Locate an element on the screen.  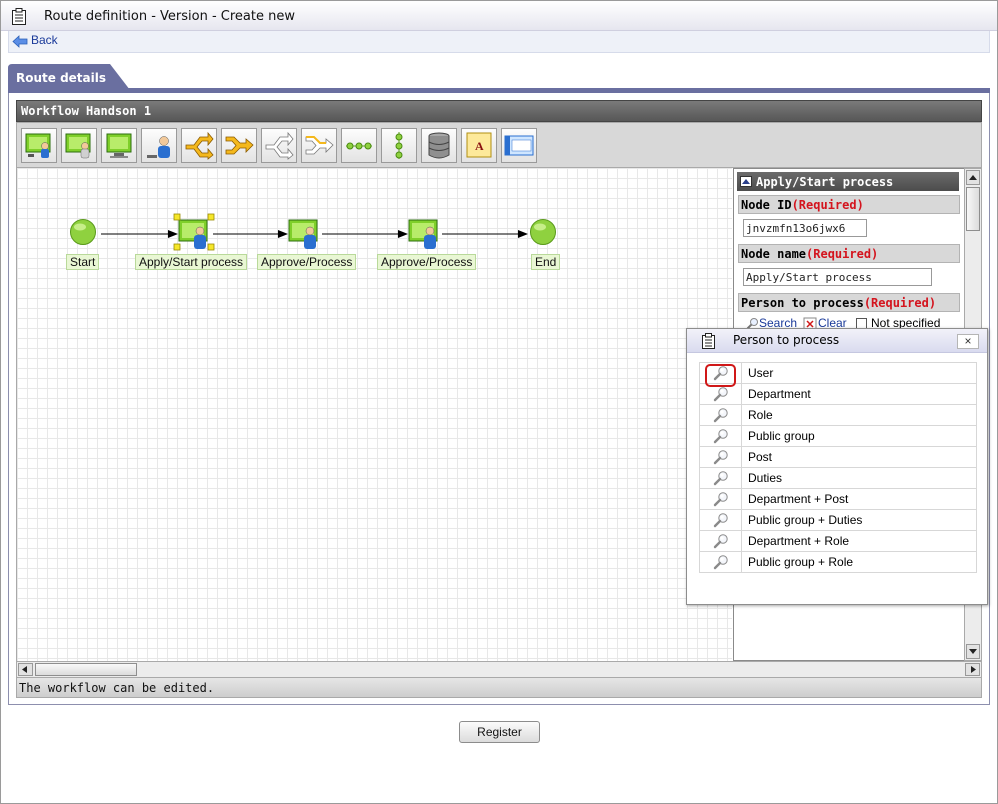
list-item: Public group is located at coordinates (838, 436).